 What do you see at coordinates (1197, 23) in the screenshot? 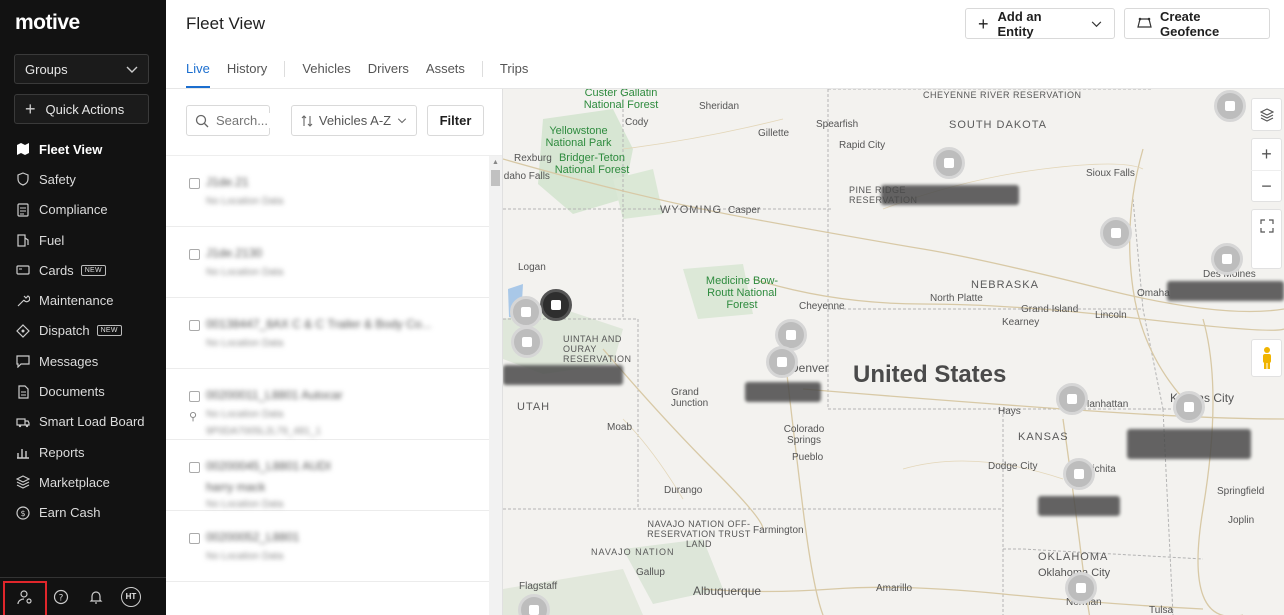
I see `create-geofence-button: Create Geofence` at bounding box center [1197, 23].